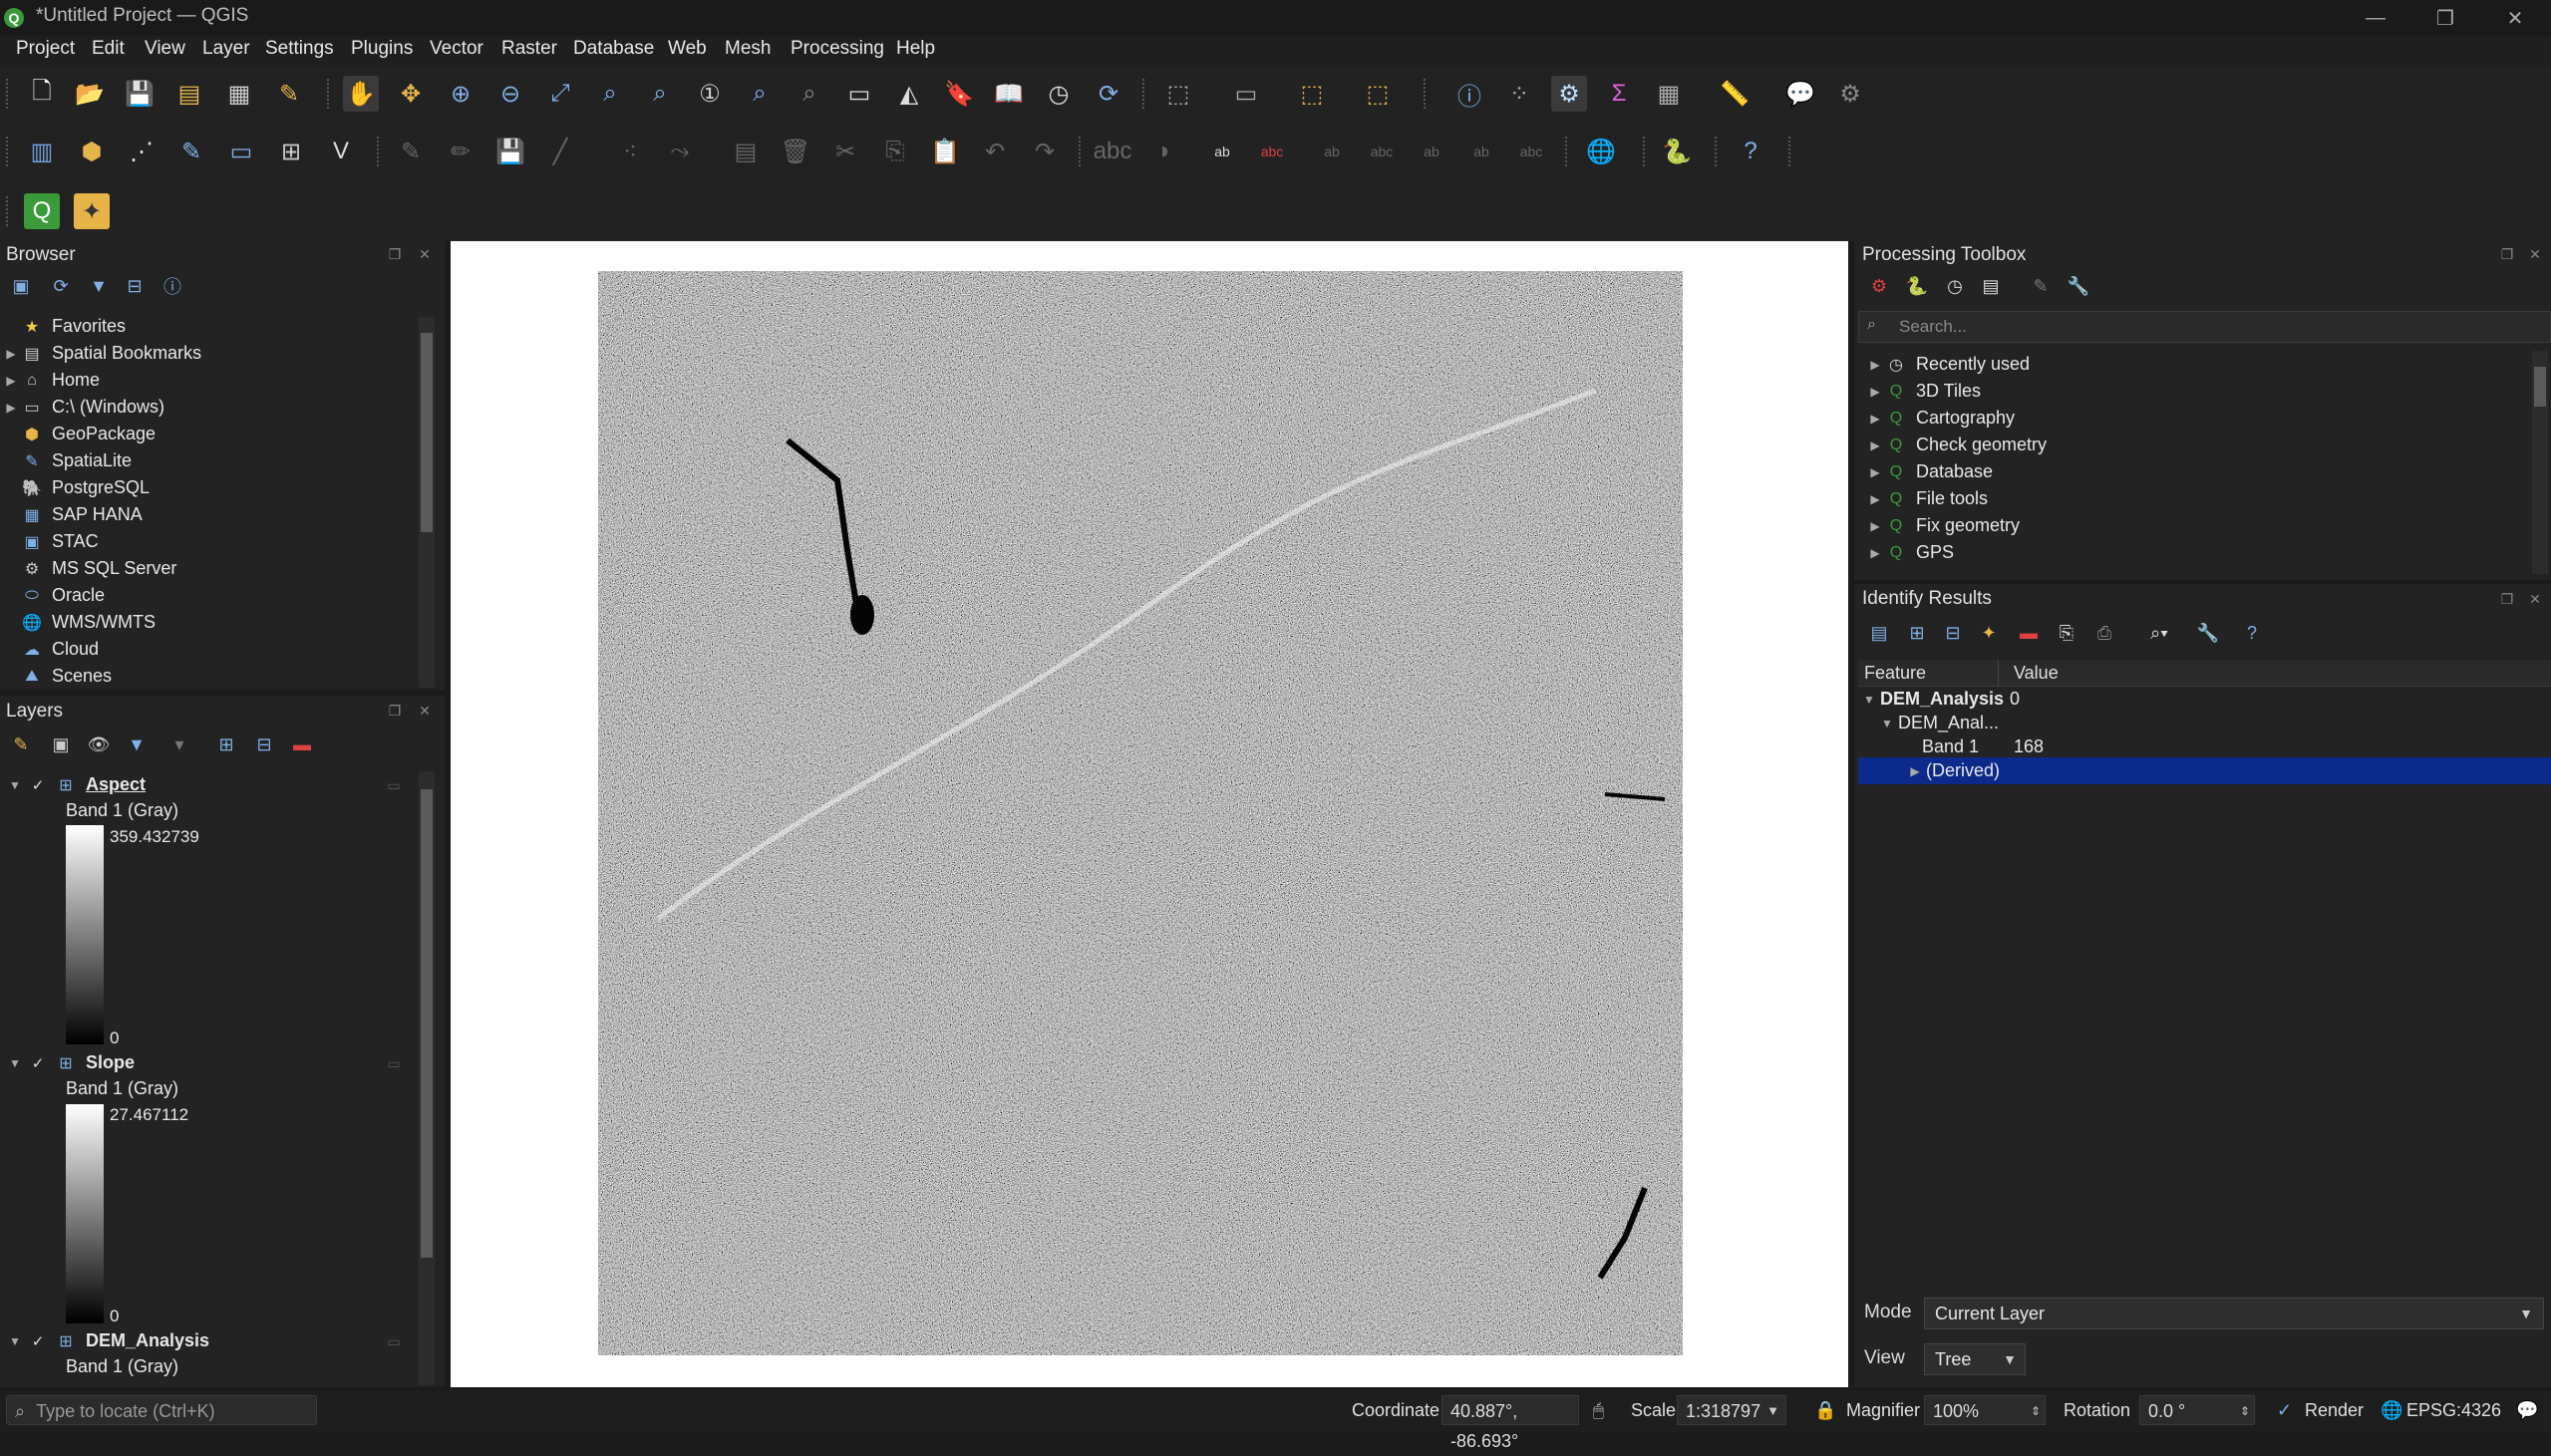 This screenshot has height=1456, width=2551. What do you see at coordinates (2204, 771) in the screenshot?
I see `result-row-derived: ▶ (Derived)` at bounding box center [2204, 771].